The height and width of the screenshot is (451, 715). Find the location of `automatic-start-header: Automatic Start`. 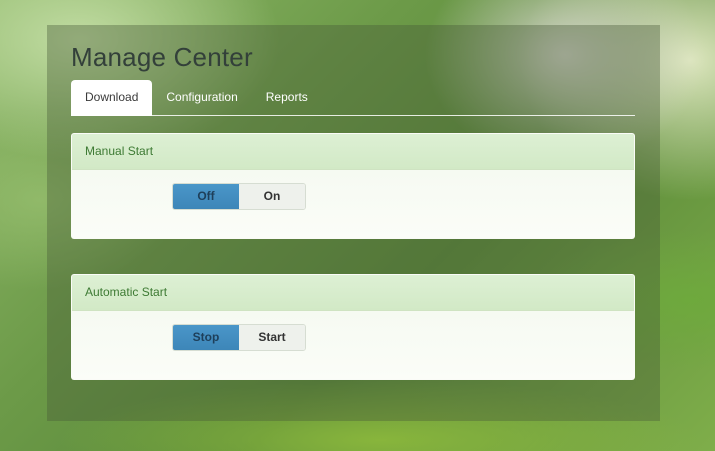

automatic-start-header: Automatic Start is located at coordinates (353, 293).